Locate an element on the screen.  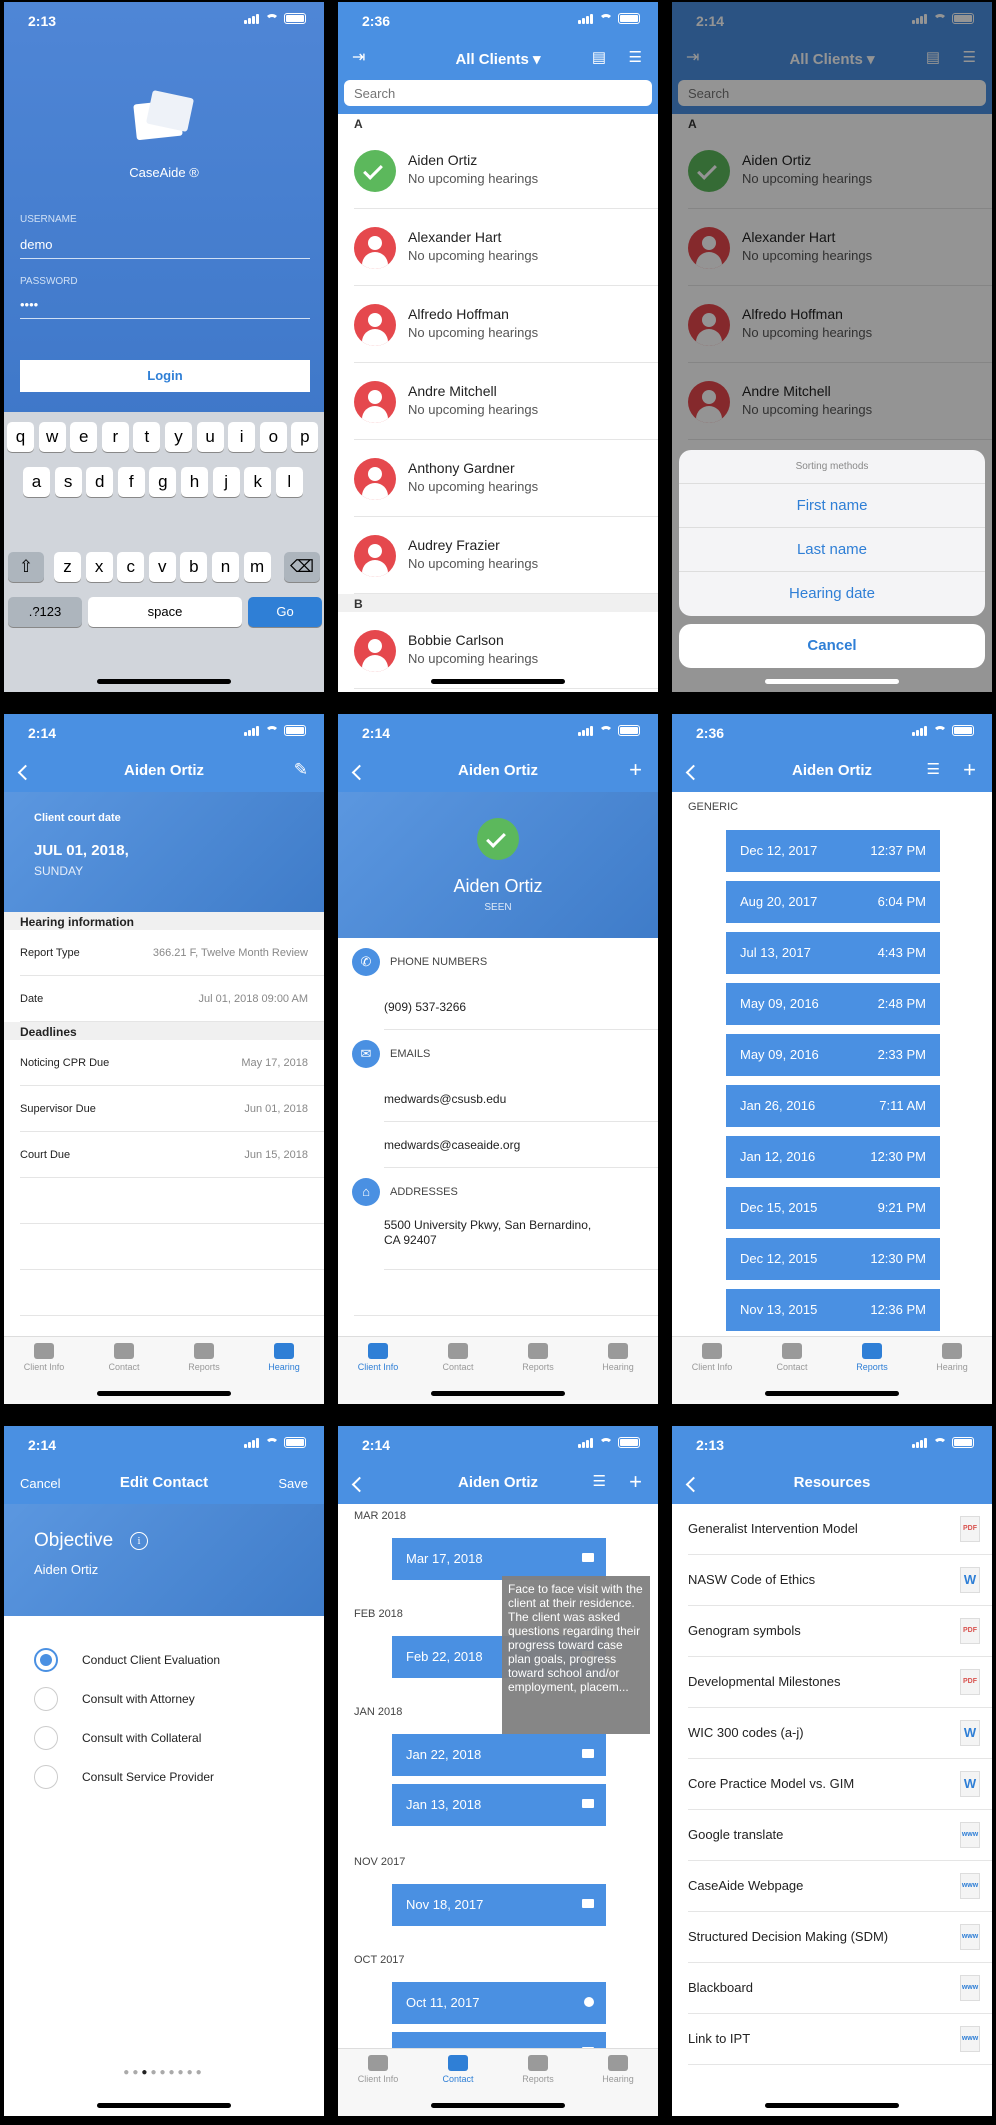
objective-option-label: Consult with Collateral is located at coordinates (141, 1738).